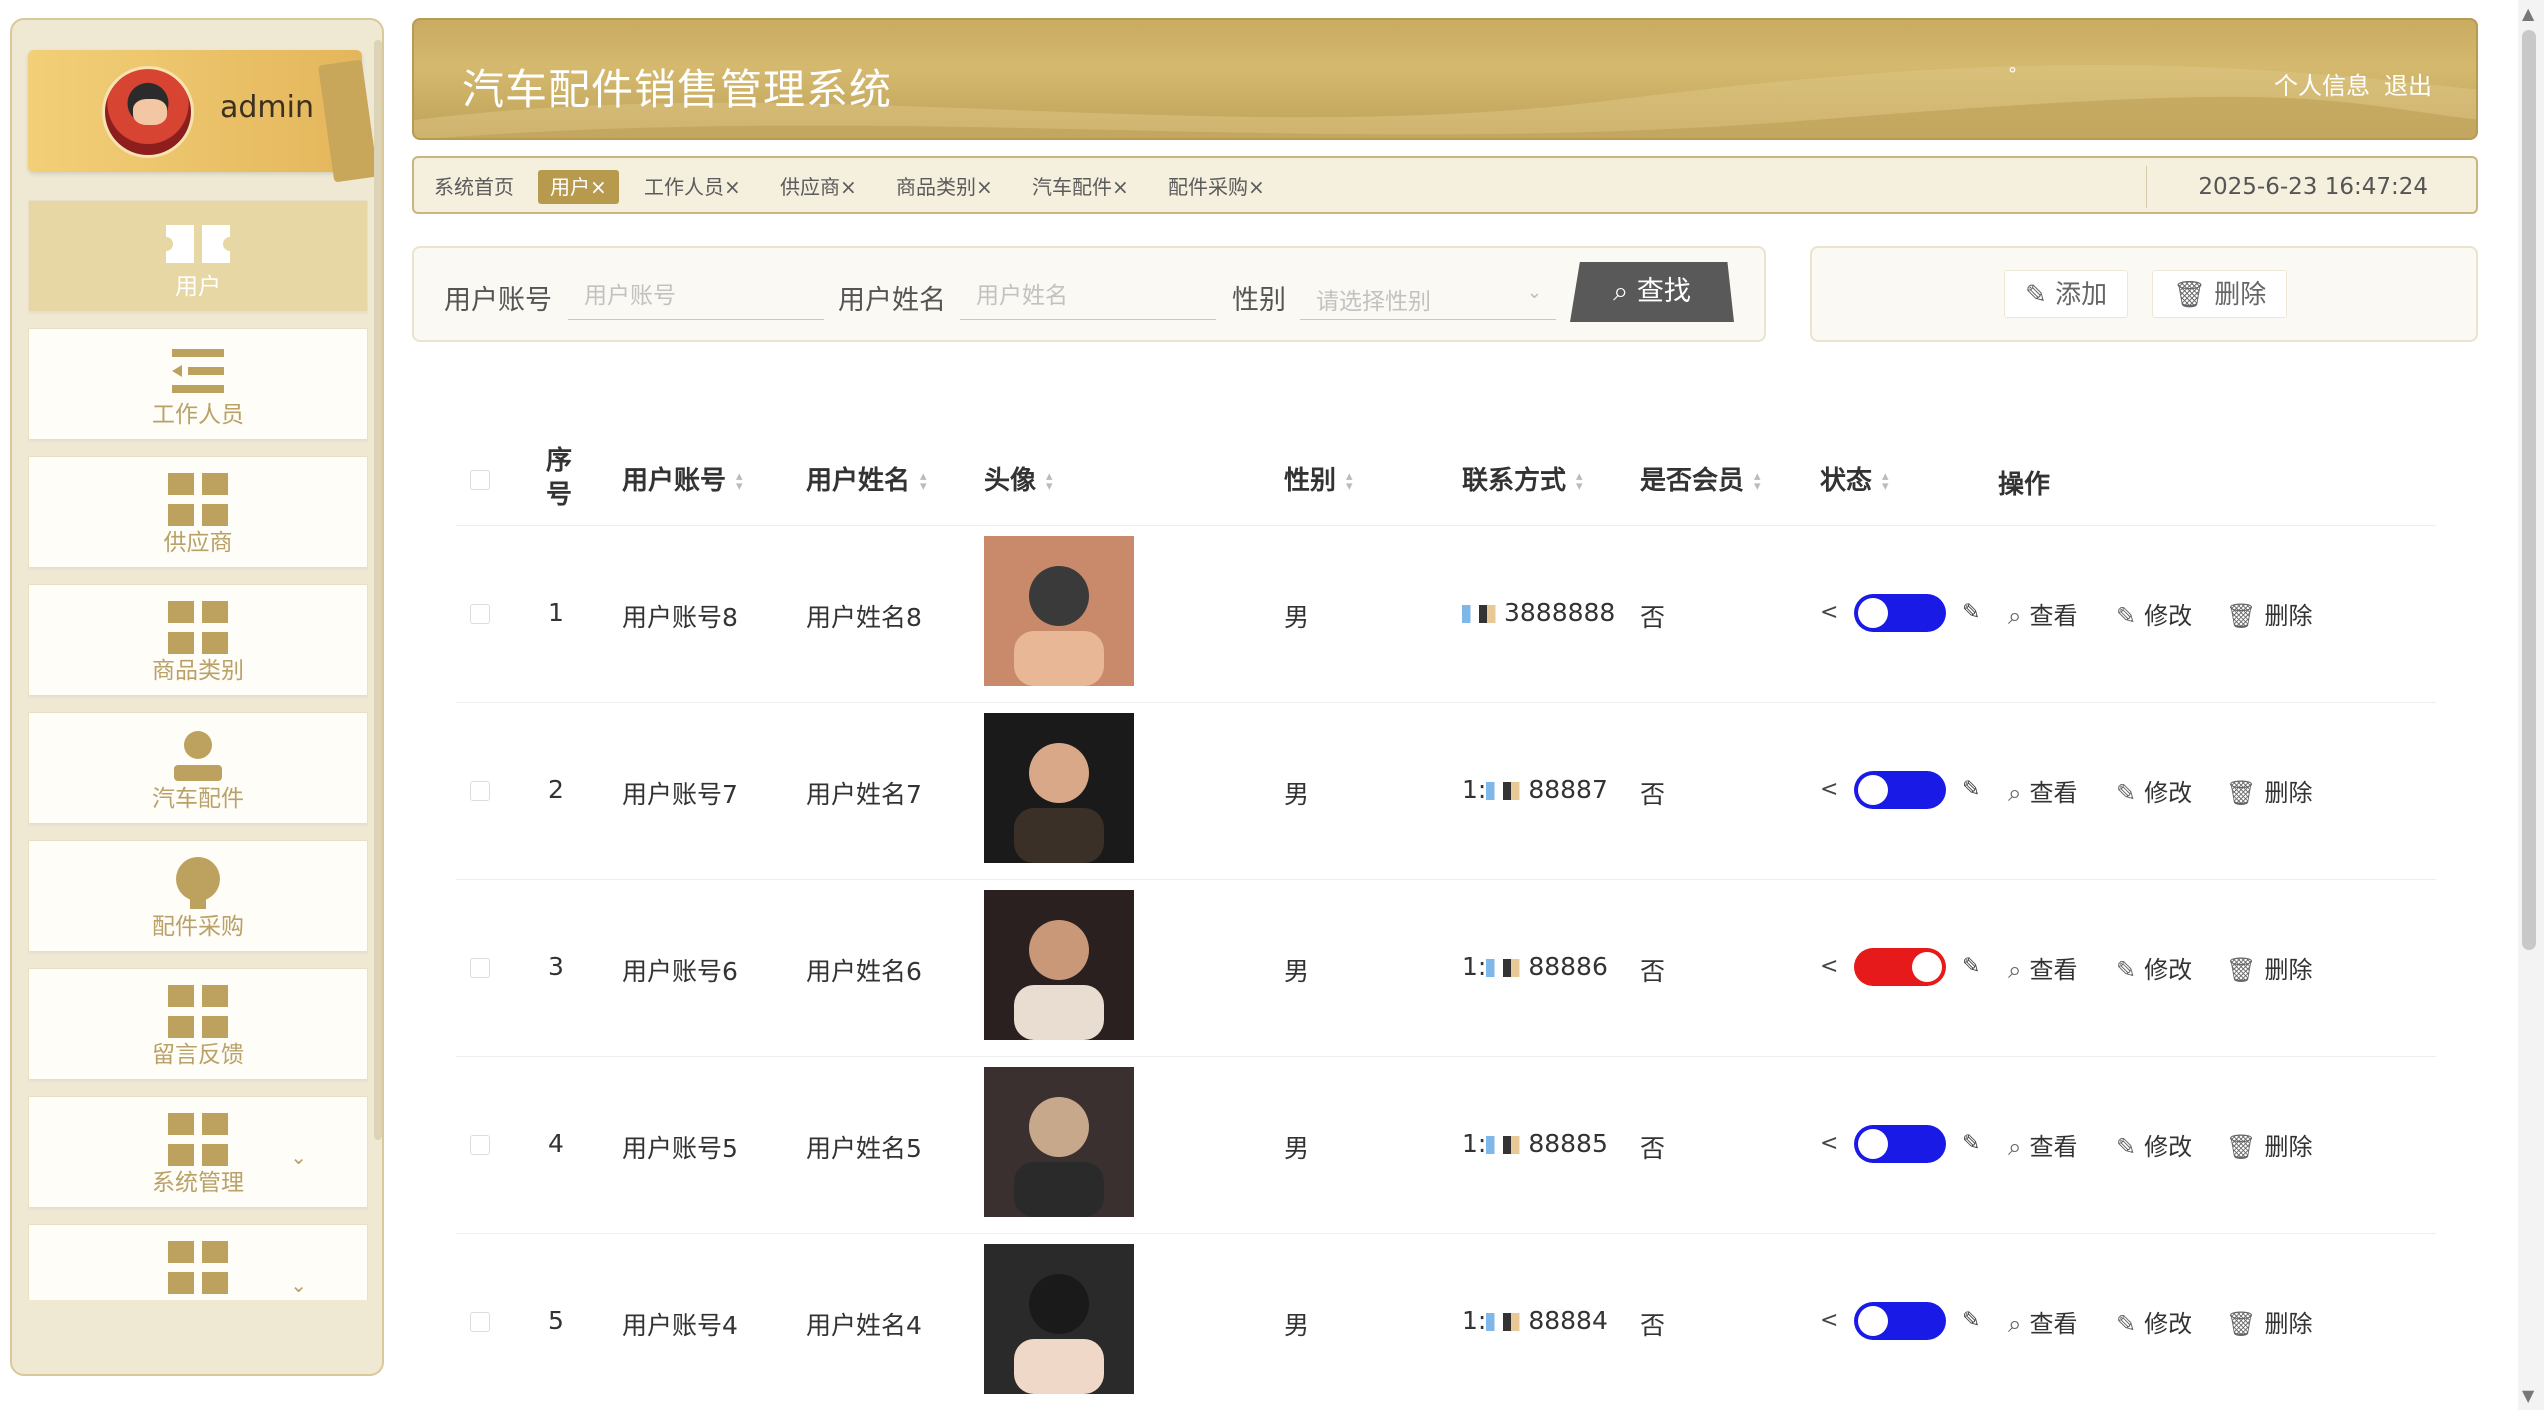  Describe the element at coordinates (2146, 187) in the screenshot. I see `tab-divider` at that location.